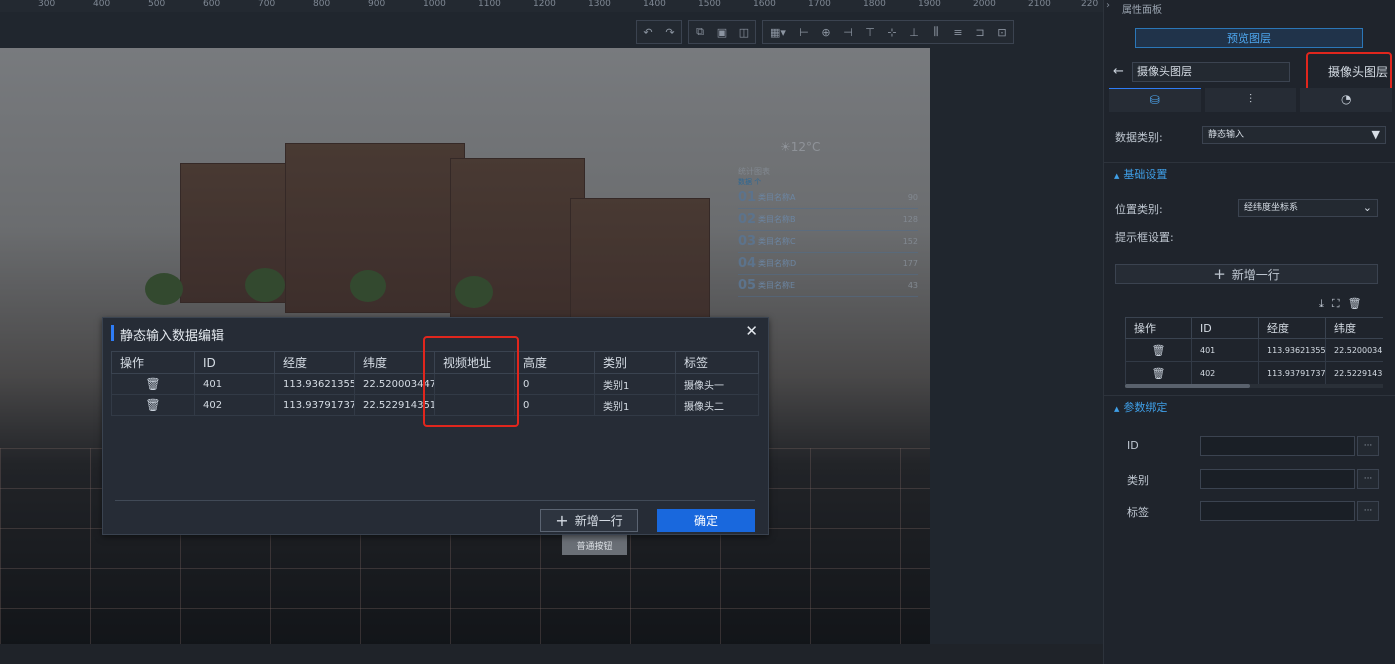 This screenshot has width=1395, height=664. I want to click on arrange-group: ⧉ ▣ ◫, so click(722, 32).